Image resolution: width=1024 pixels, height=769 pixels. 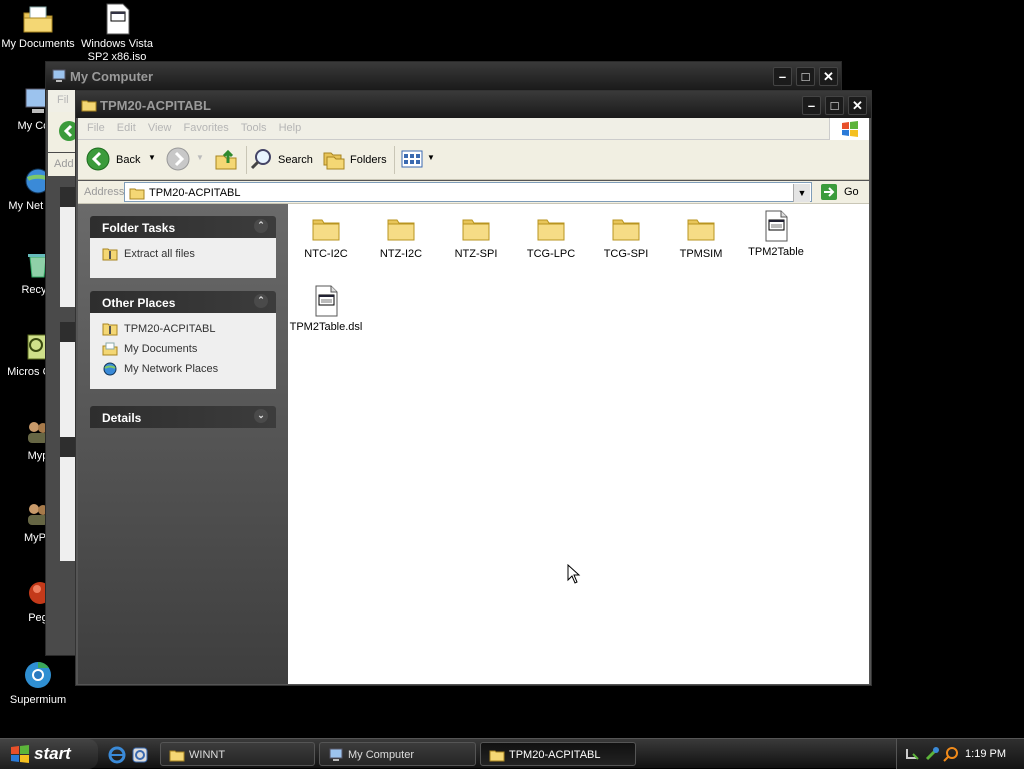 What do you see at coordinates (202, 126) in the screenshot?
I see `menu-item-favorites: Favorites` at bounding box center [202, 126].